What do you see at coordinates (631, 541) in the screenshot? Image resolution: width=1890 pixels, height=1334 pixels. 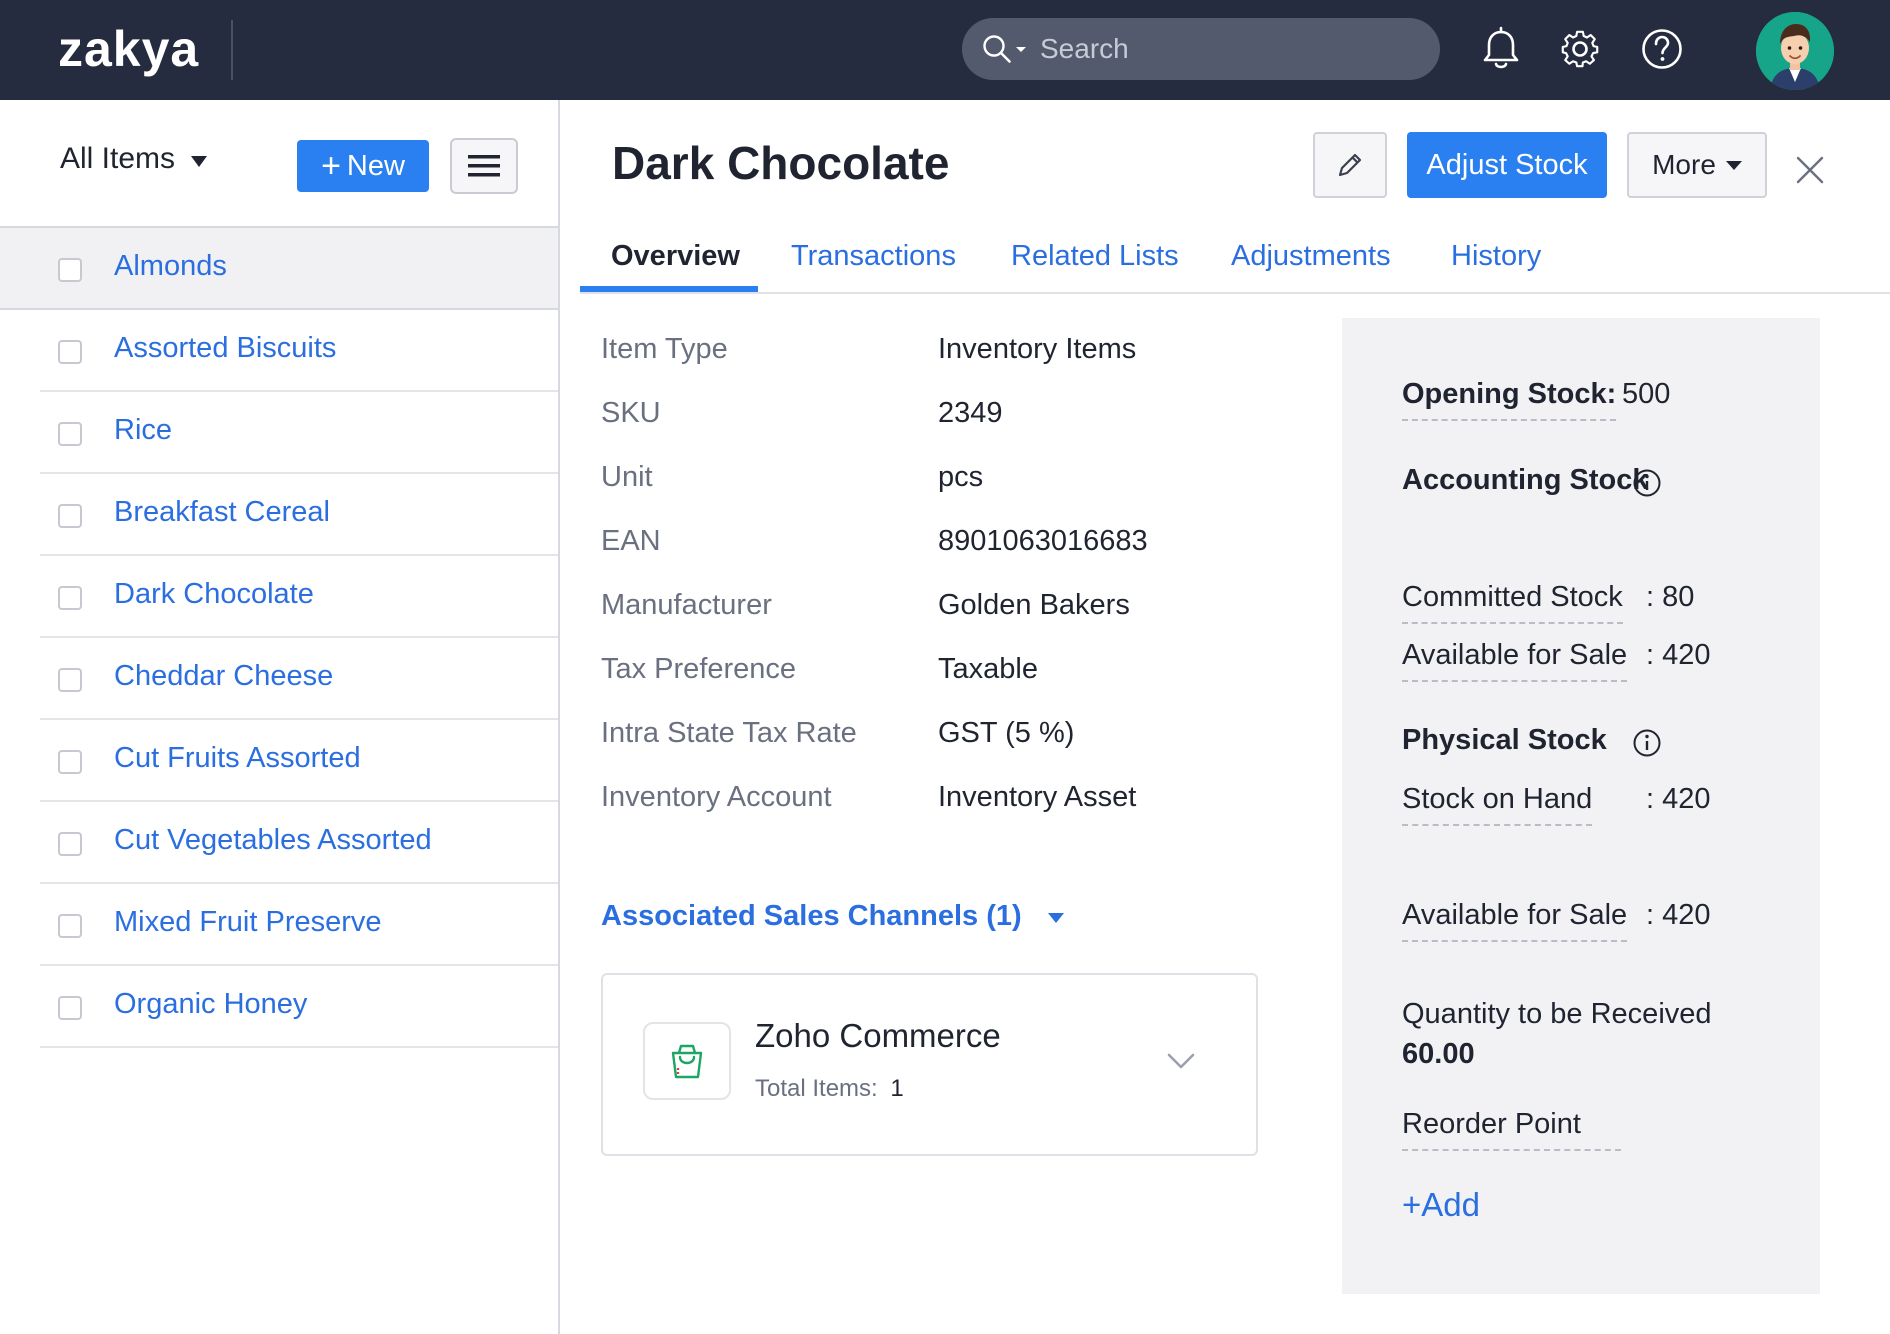 I see `field-label: EAN` at bounding box center [631, 541].